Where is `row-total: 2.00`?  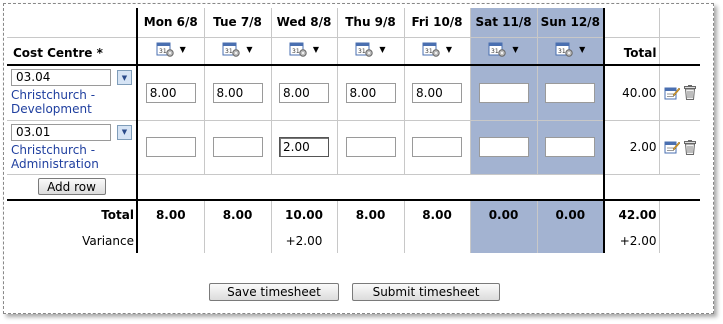
row-total: 2.00 is located at coordinates (631, 147).